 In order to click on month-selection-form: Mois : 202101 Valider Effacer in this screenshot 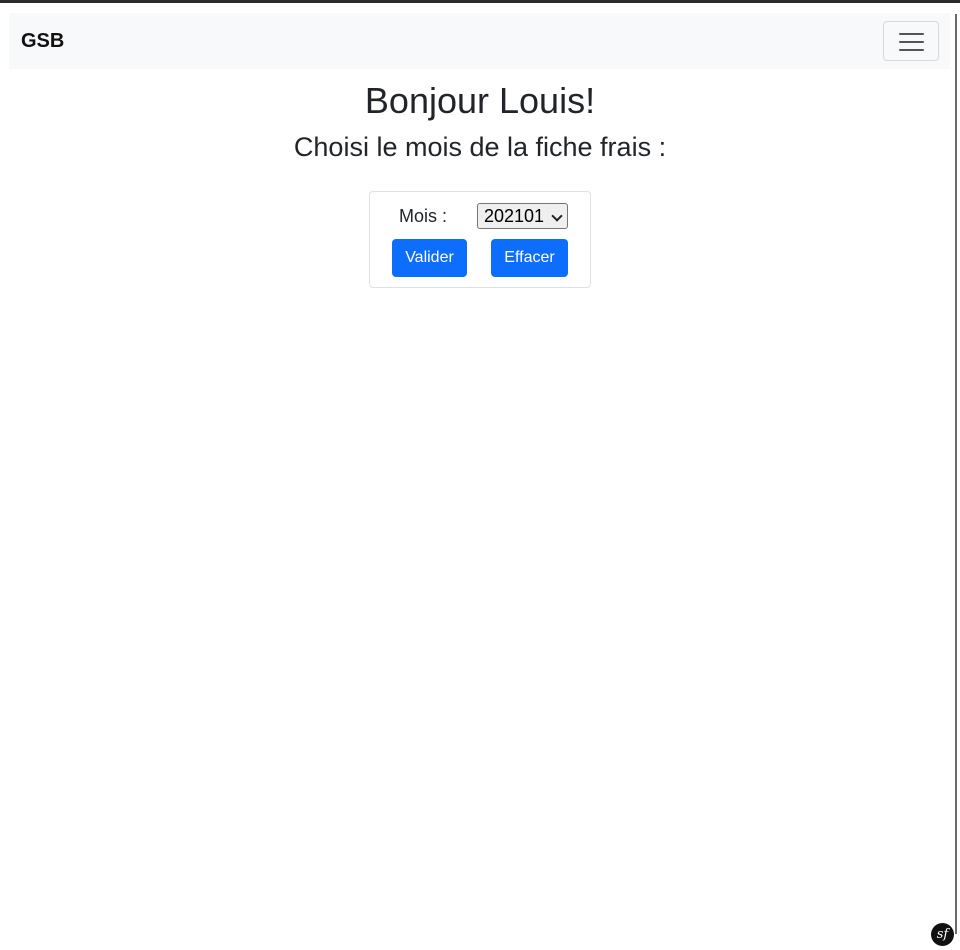, I will do `click(480, 239)`.